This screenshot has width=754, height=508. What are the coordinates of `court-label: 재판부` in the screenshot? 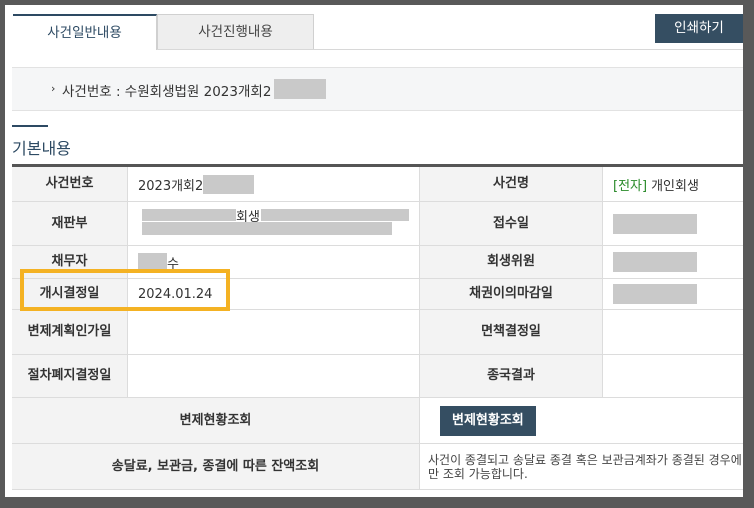 It's located at (69, 223).